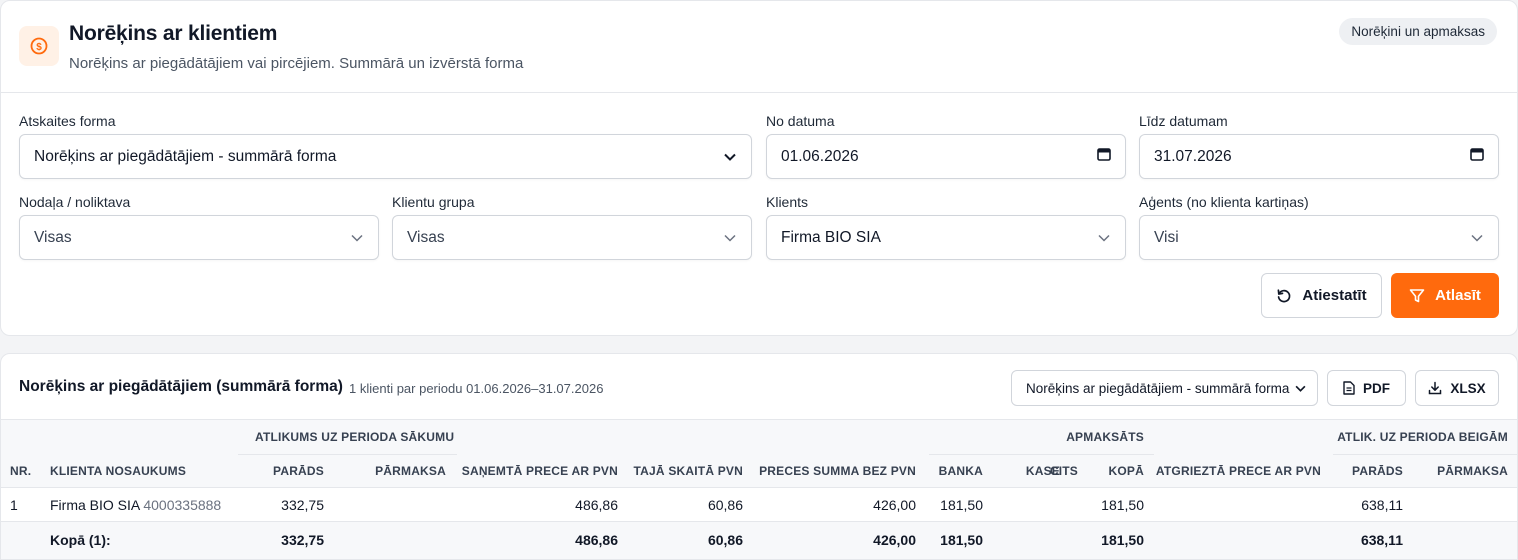  I want to click on agent-select: Visi, so click(1319, 237).